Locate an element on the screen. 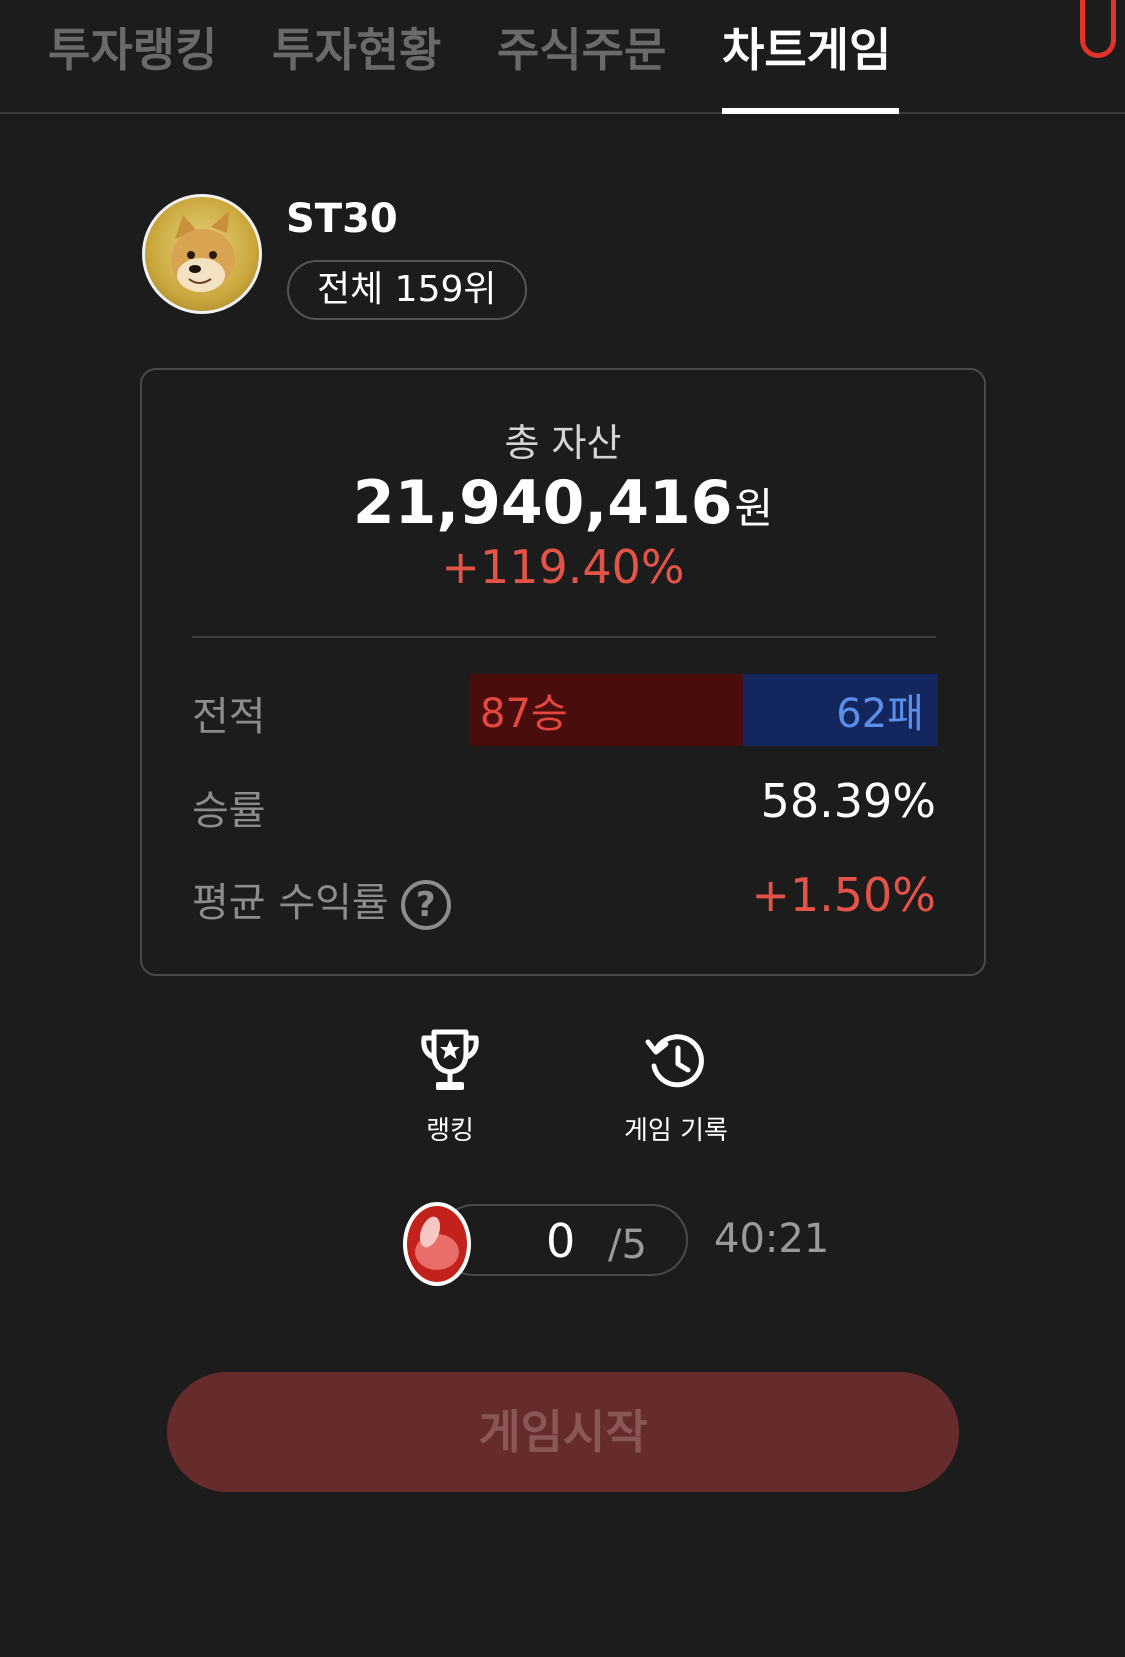 Image resolution: width=1125 pixels, height=1657 pixels. total-assets-amount: 21,940,416원 is located at coordinates (563, 503).